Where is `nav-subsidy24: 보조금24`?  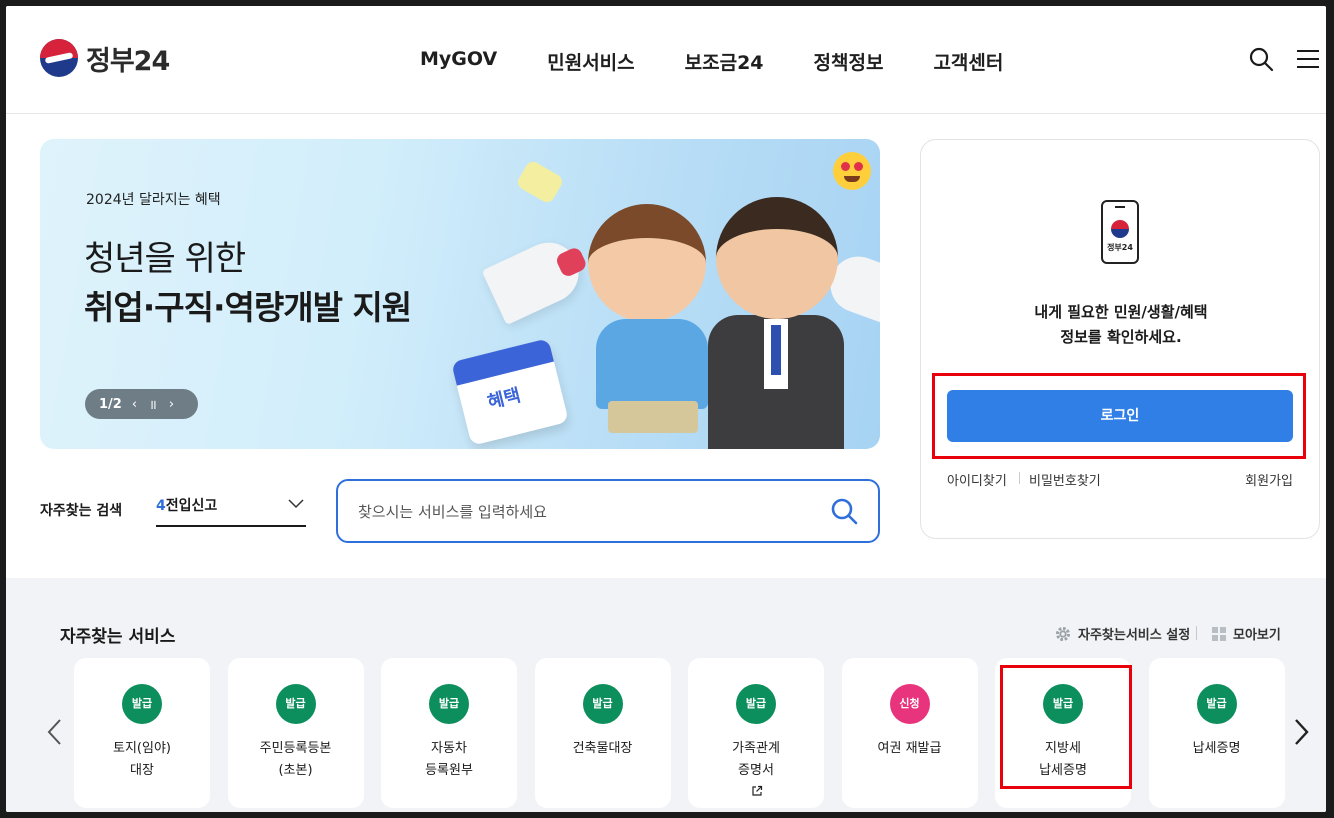 nav-subsidy24: 보조금24 is located at coordinates (724, 61).